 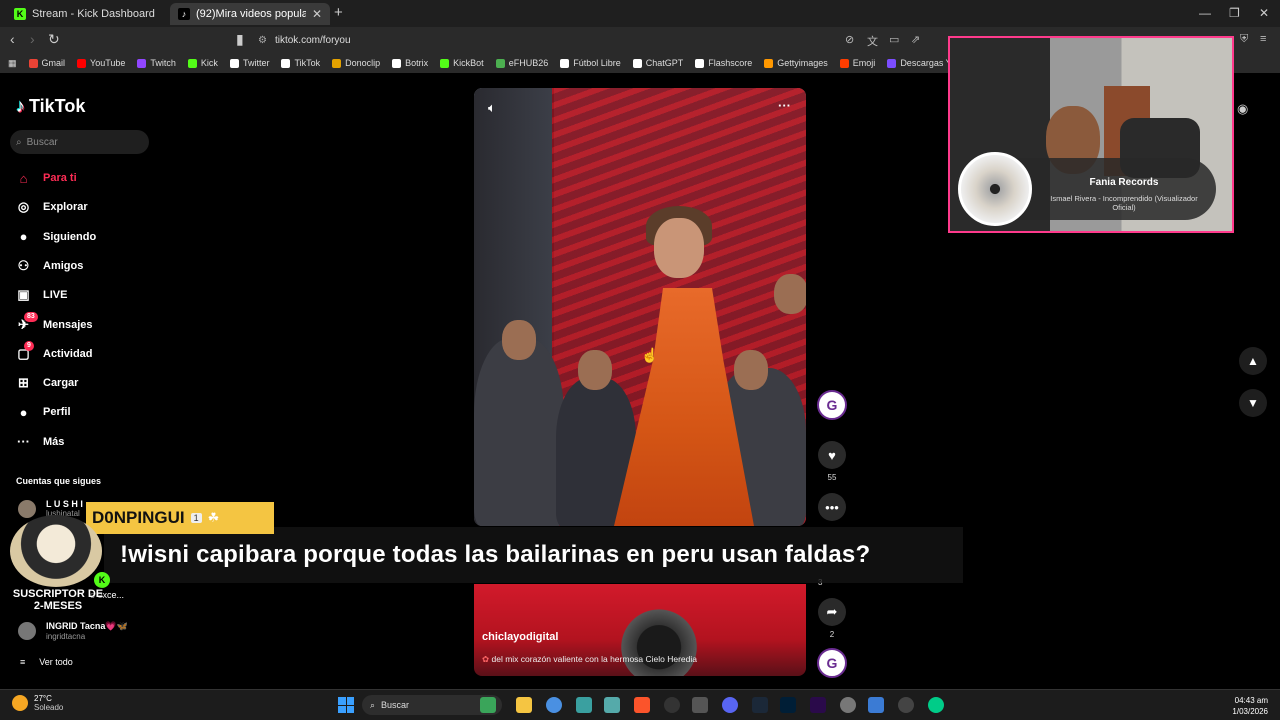 I want to click on nav-label: Actividad, so click(x=68, y=353).